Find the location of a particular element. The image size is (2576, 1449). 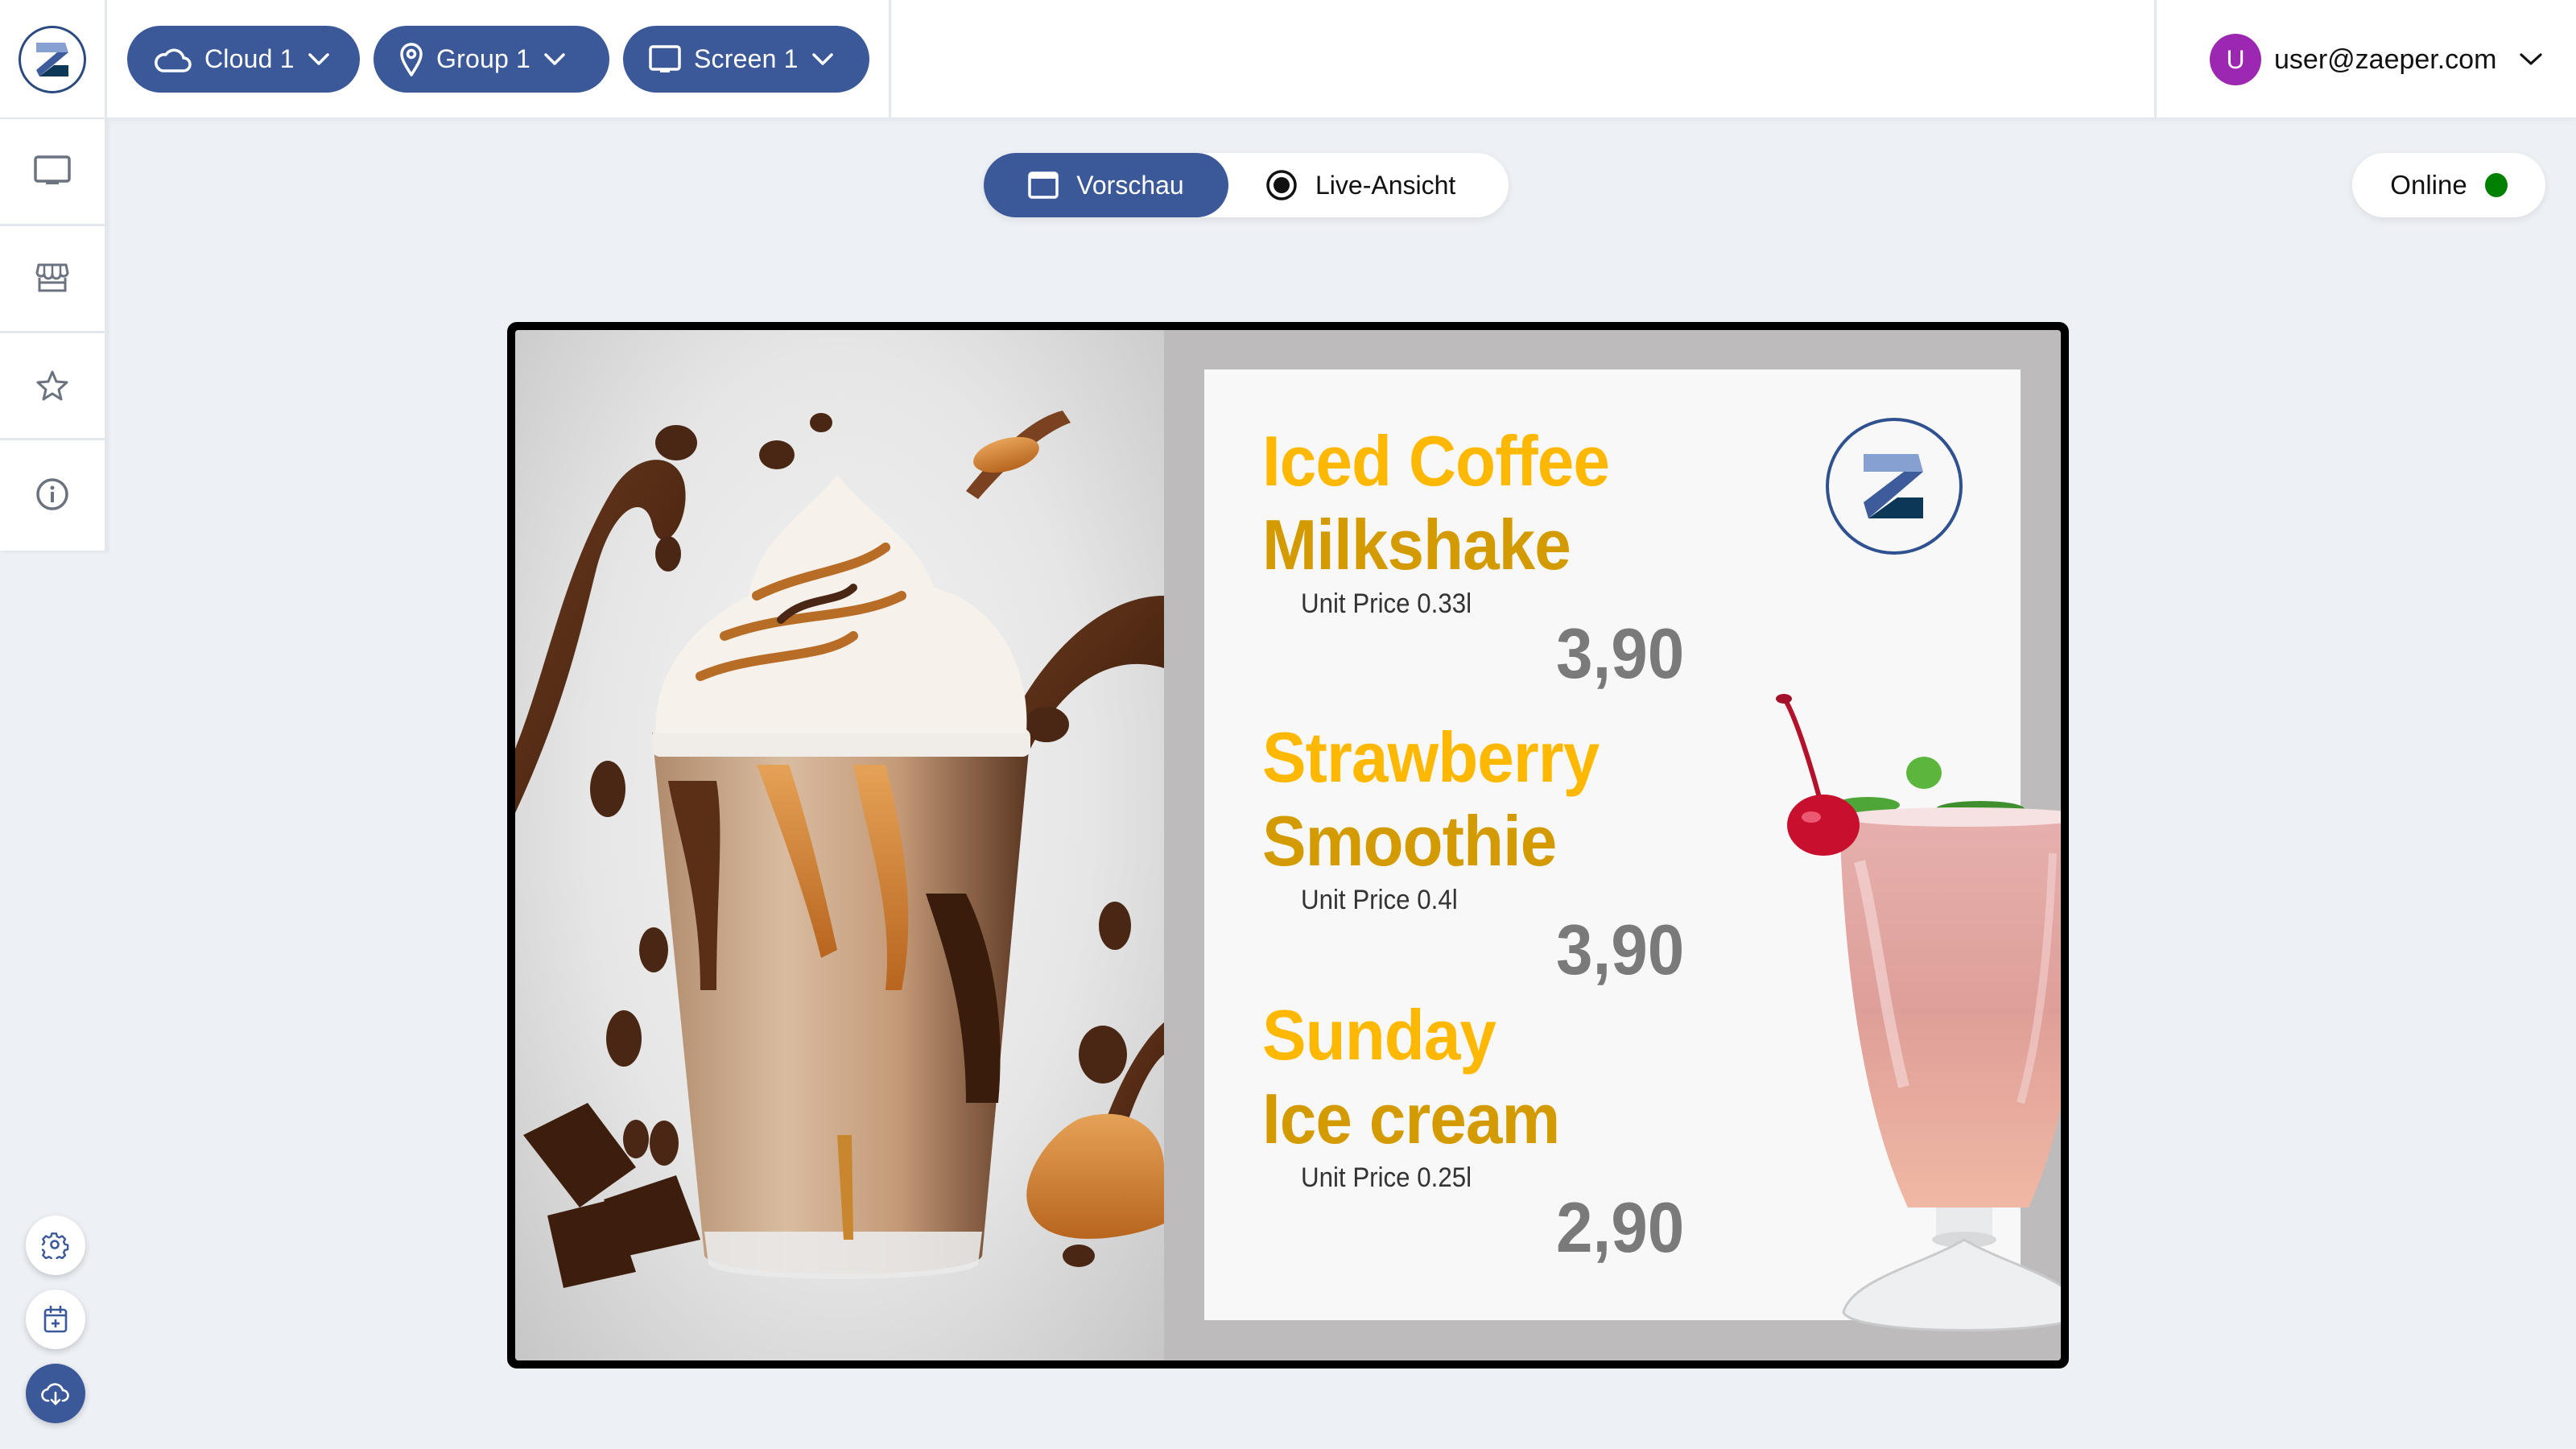

avatar: U is located at coordinates (2235, 59).